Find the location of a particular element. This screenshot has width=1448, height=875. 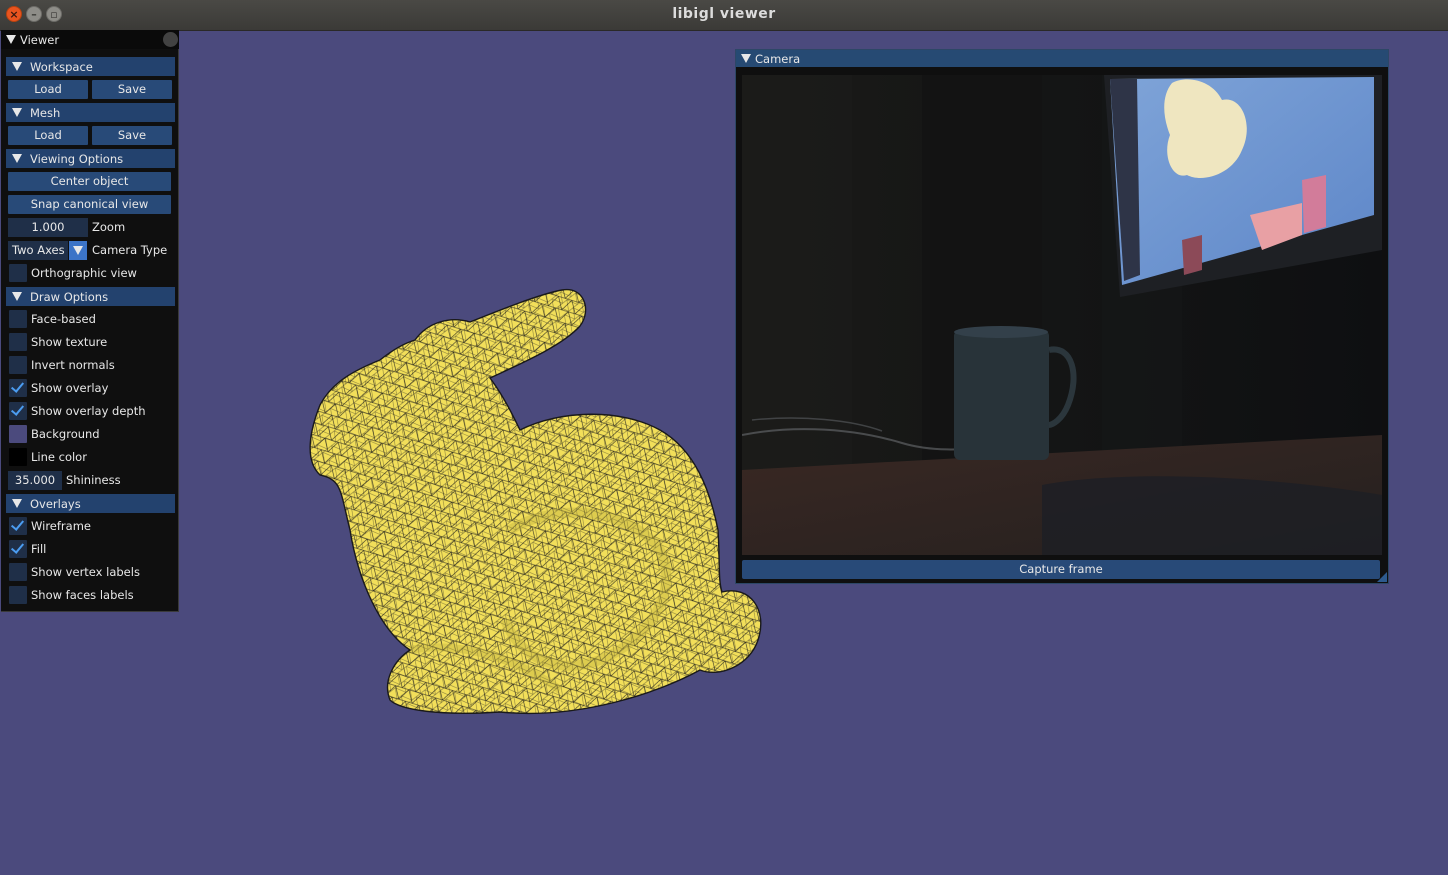

mesh-load-button: Load is located at coordinates (48, 135).